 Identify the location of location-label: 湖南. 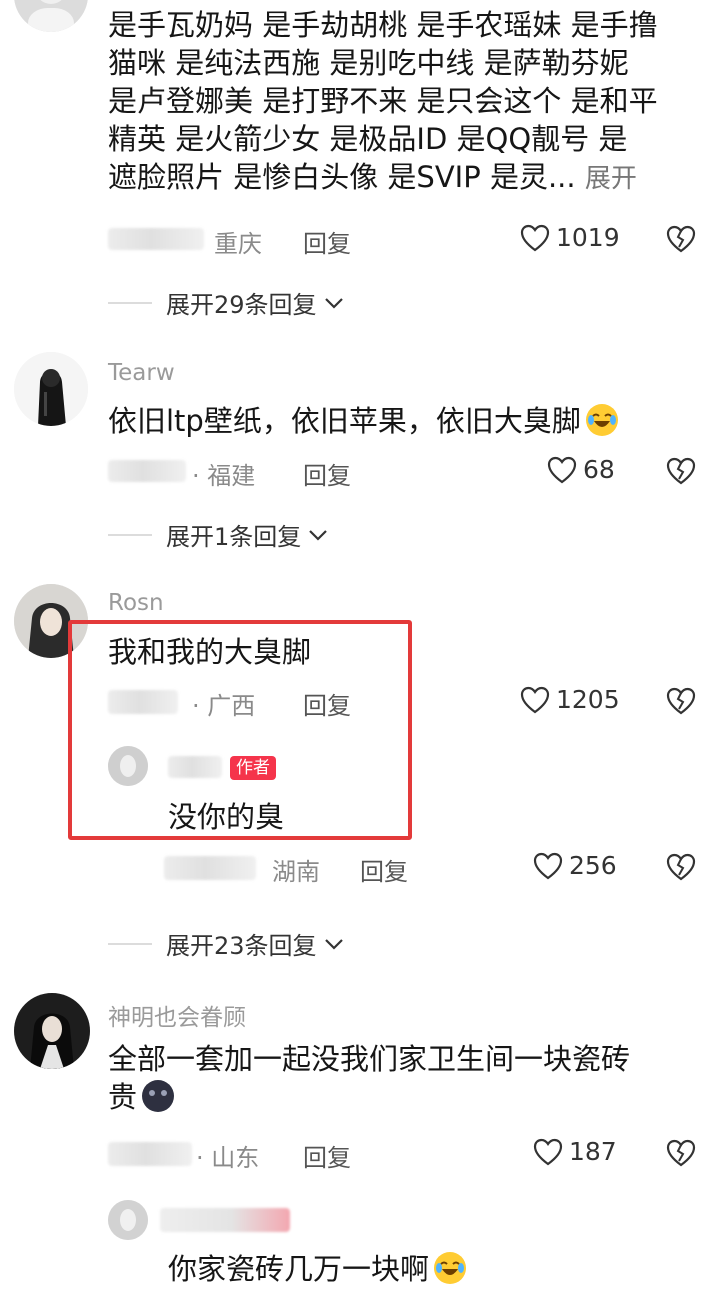
(296, 872).